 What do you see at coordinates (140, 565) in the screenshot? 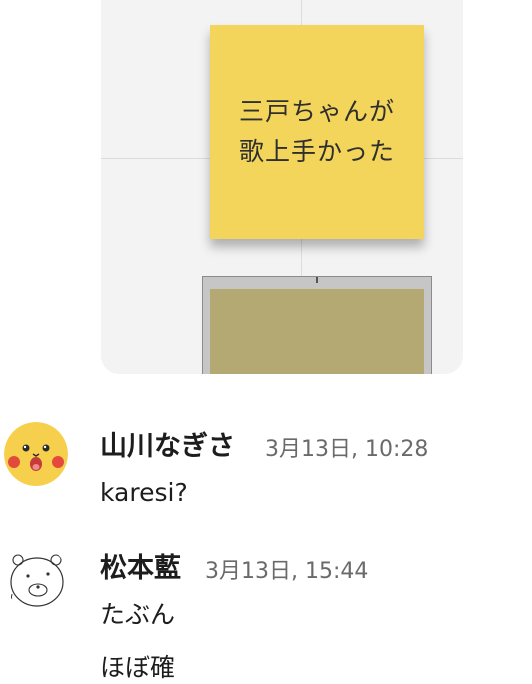
I see `message-author: 松本藍` at bounding box center [140, 565].